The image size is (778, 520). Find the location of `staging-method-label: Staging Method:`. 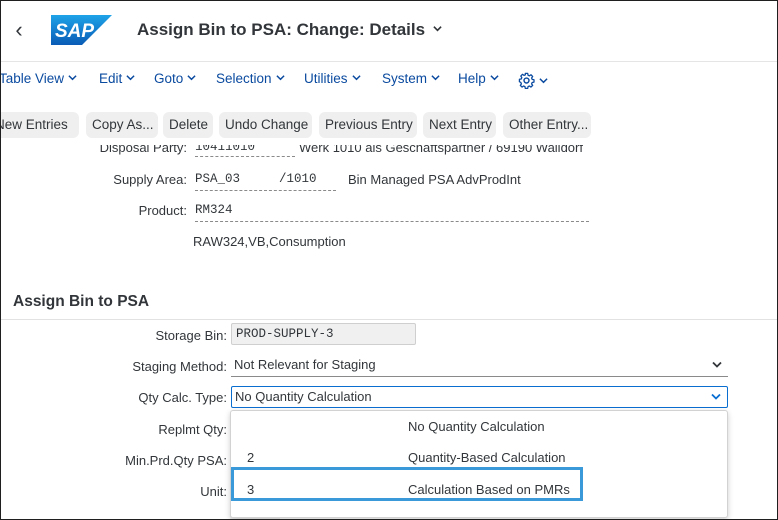

staging-method-label: Staging Method: is located at coordinates (179, 366).